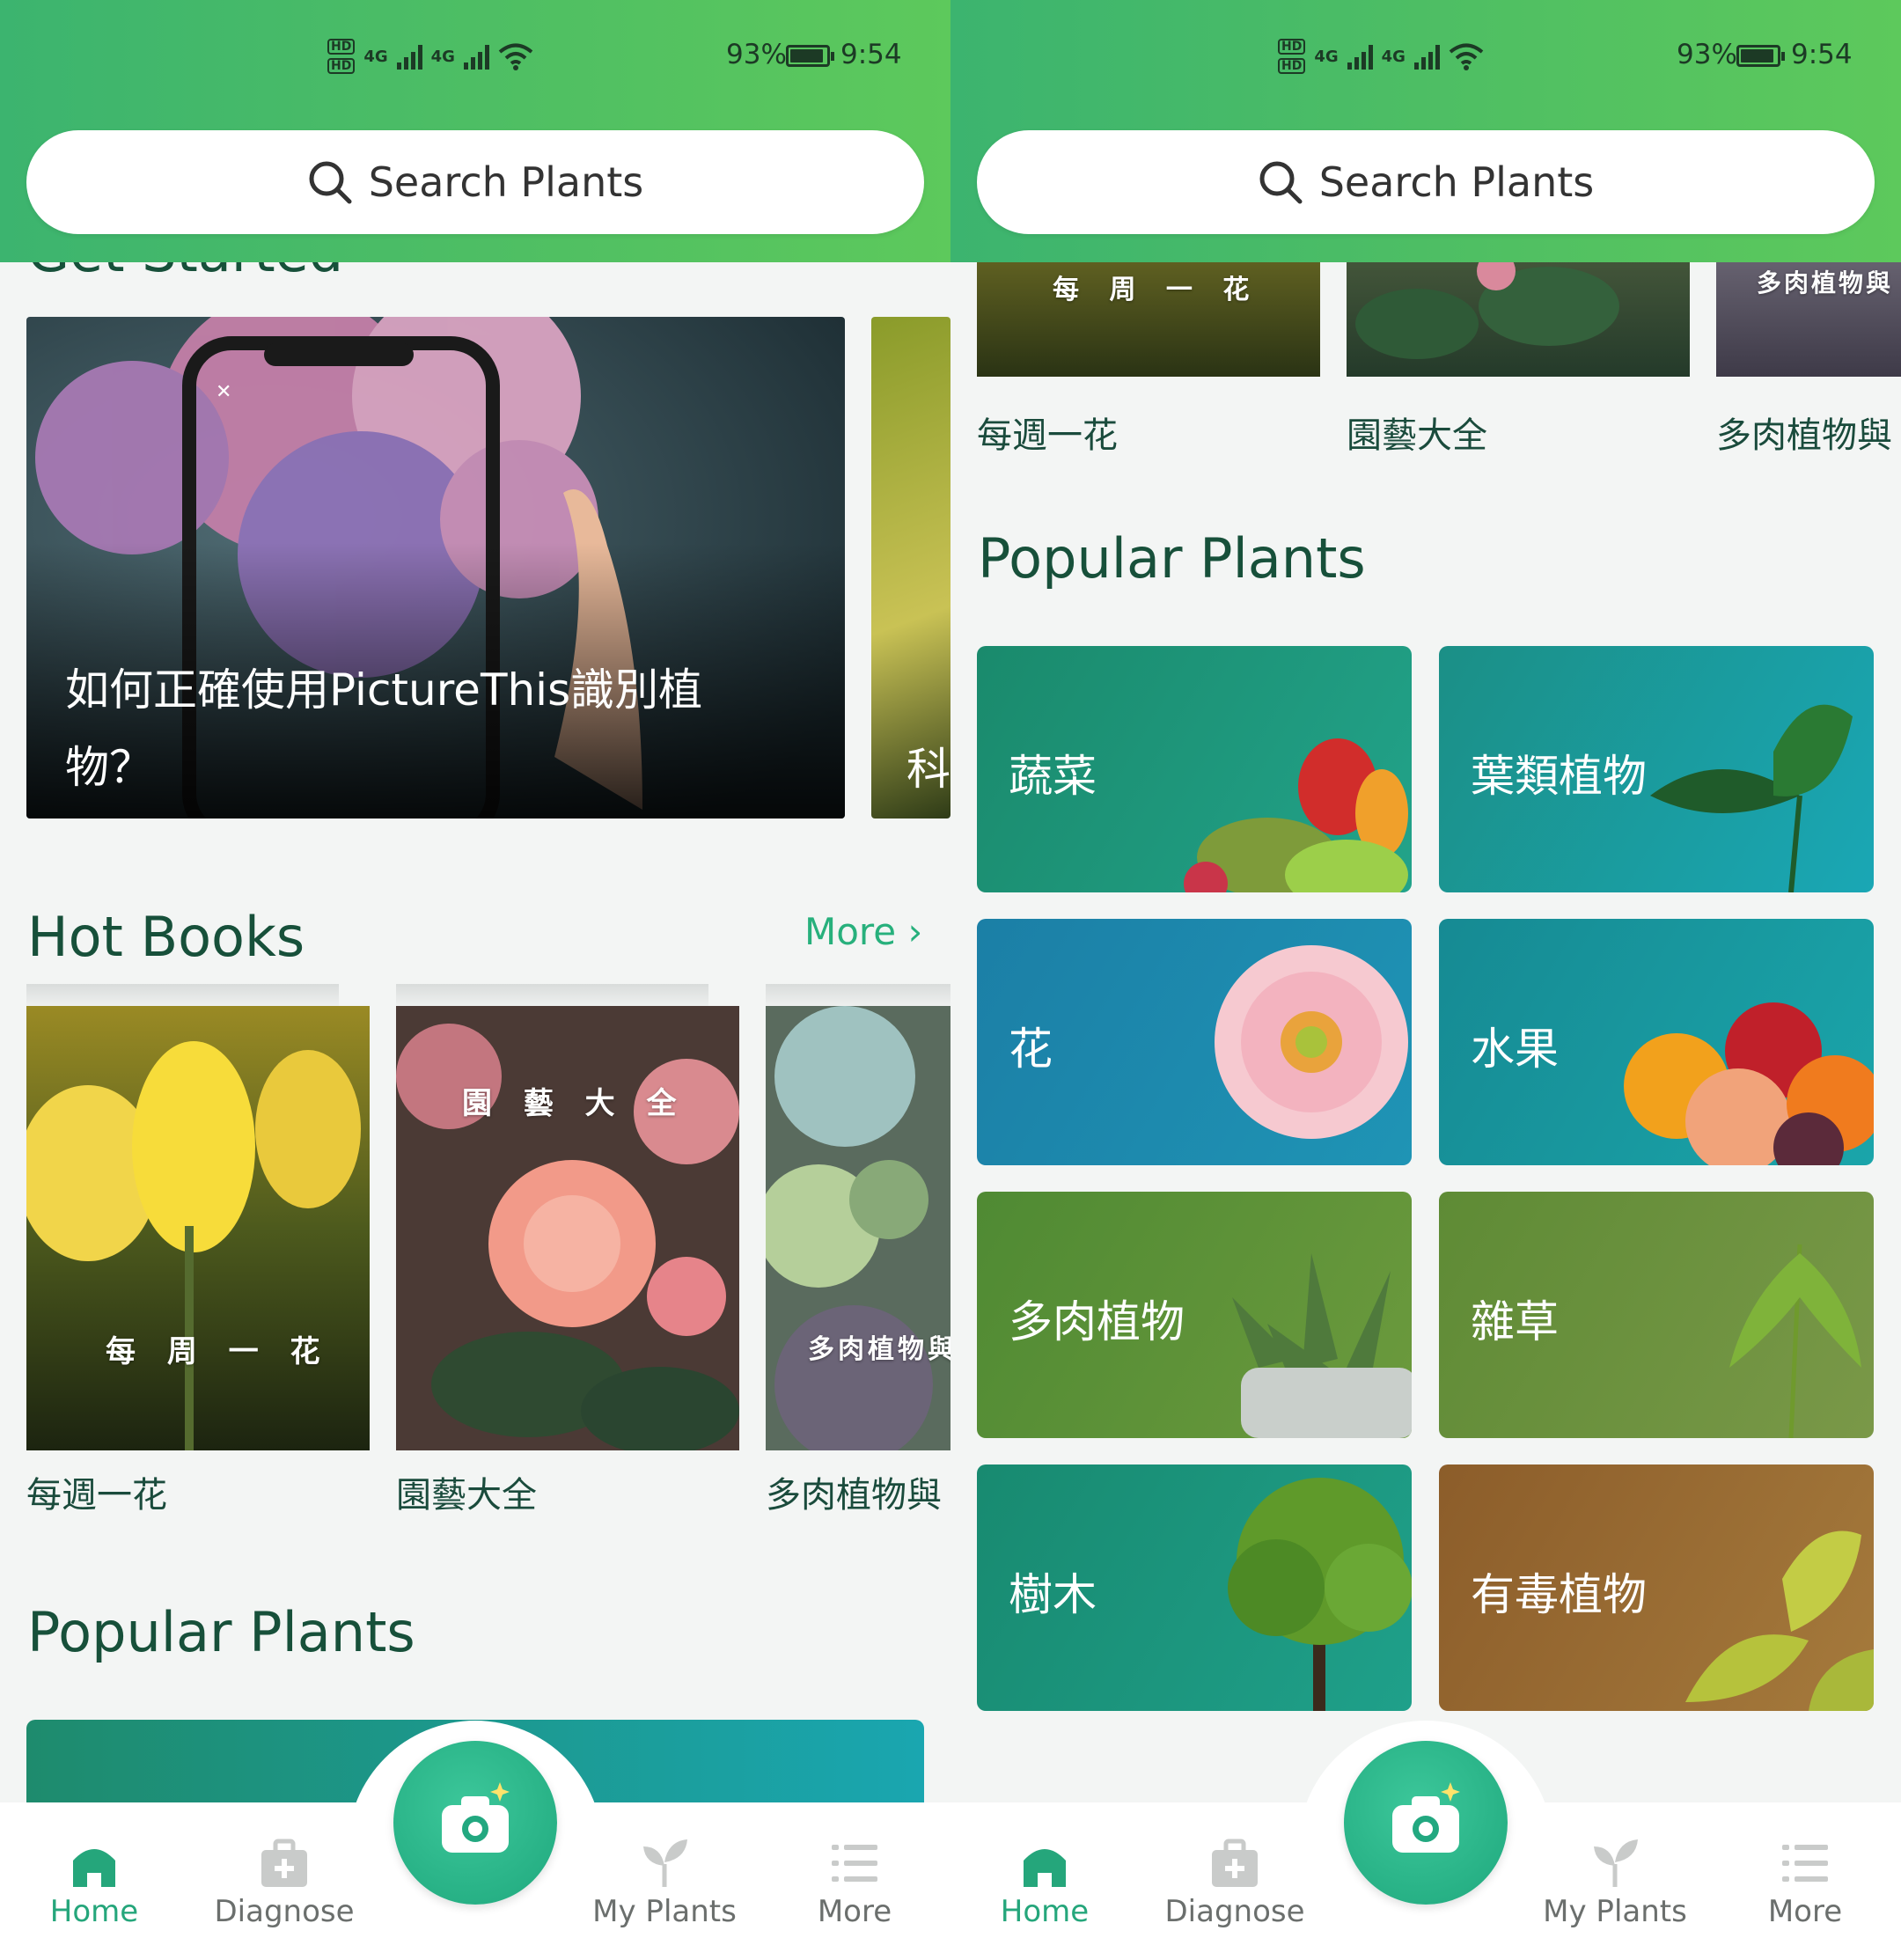  I want to click on nav-home-label: Home, so click(1045, 1911).